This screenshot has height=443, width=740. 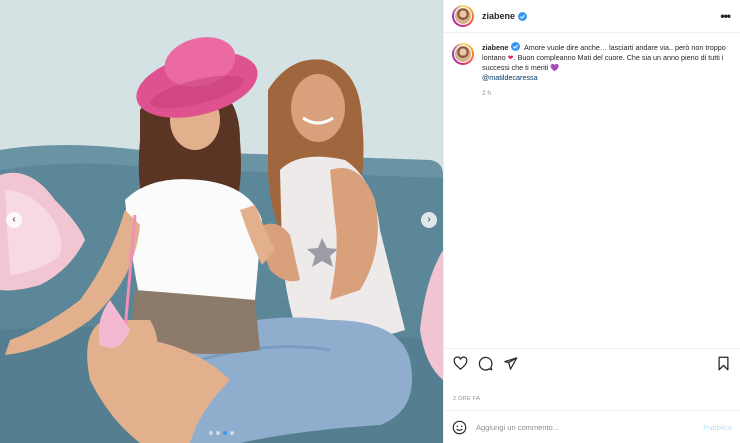 I want to click on send-icon, so click(x=510, y=363).